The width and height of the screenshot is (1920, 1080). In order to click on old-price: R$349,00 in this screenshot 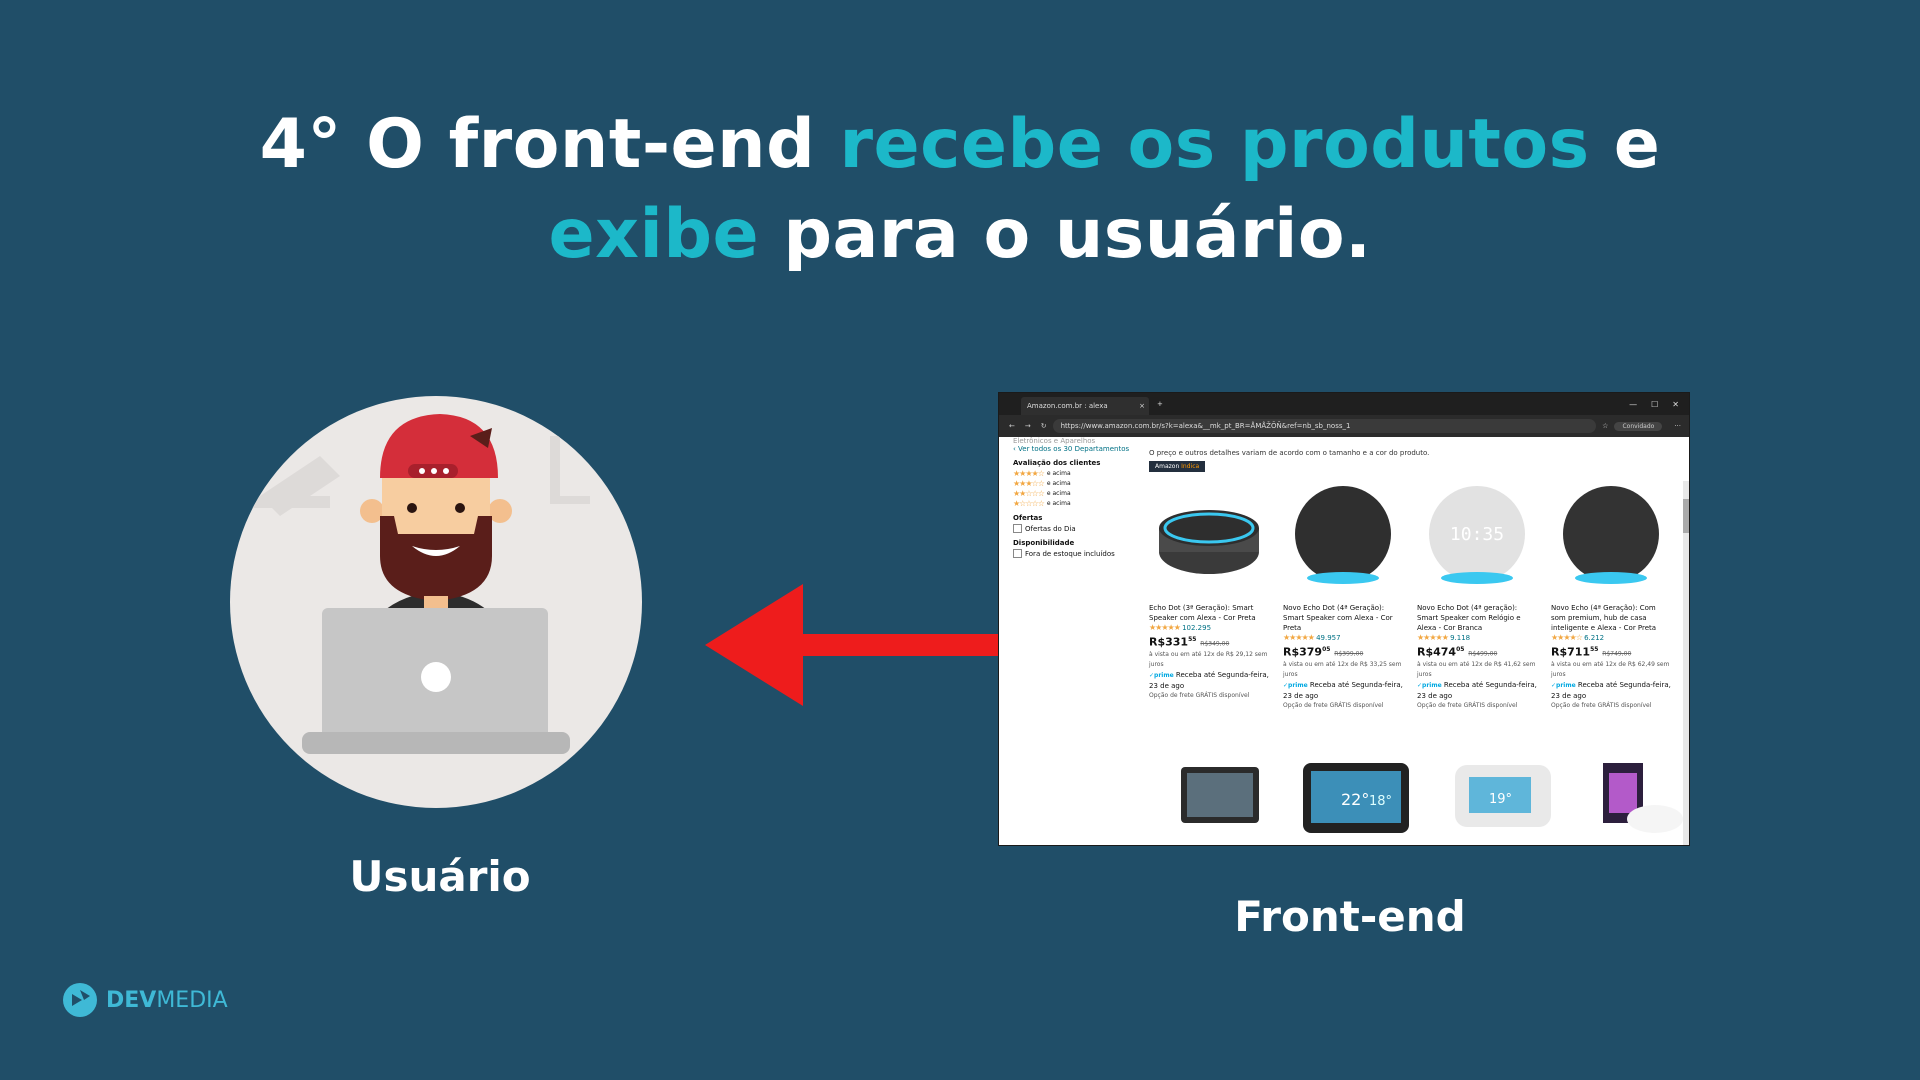, I will do `click(1215, 644)`.